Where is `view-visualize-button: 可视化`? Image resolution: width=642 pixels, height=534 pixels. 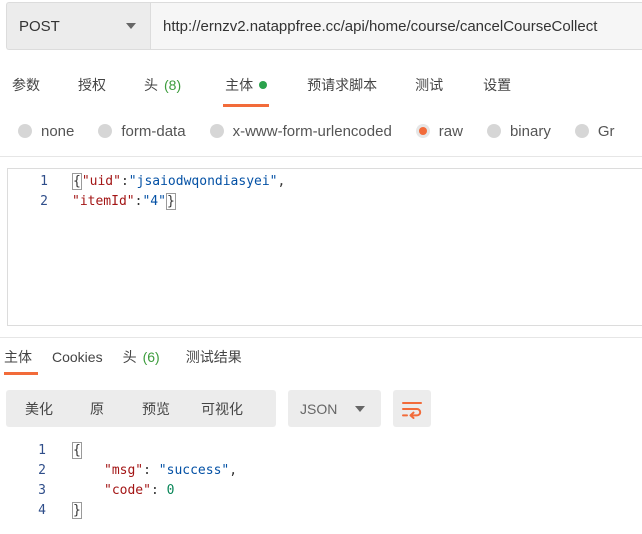
view-visualize-button: 可视化 is located at coordinates (222, 408).